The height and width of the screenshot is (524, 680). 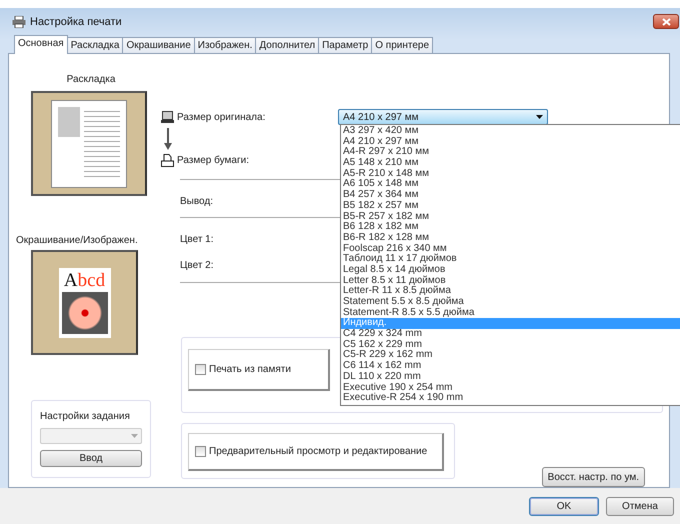 What do you see at coordinates (510, 302) in the screenshot?
I see `dropdown-option: Statement 5.5 x 8.5 дюйма` at bounding box center [510, 302].